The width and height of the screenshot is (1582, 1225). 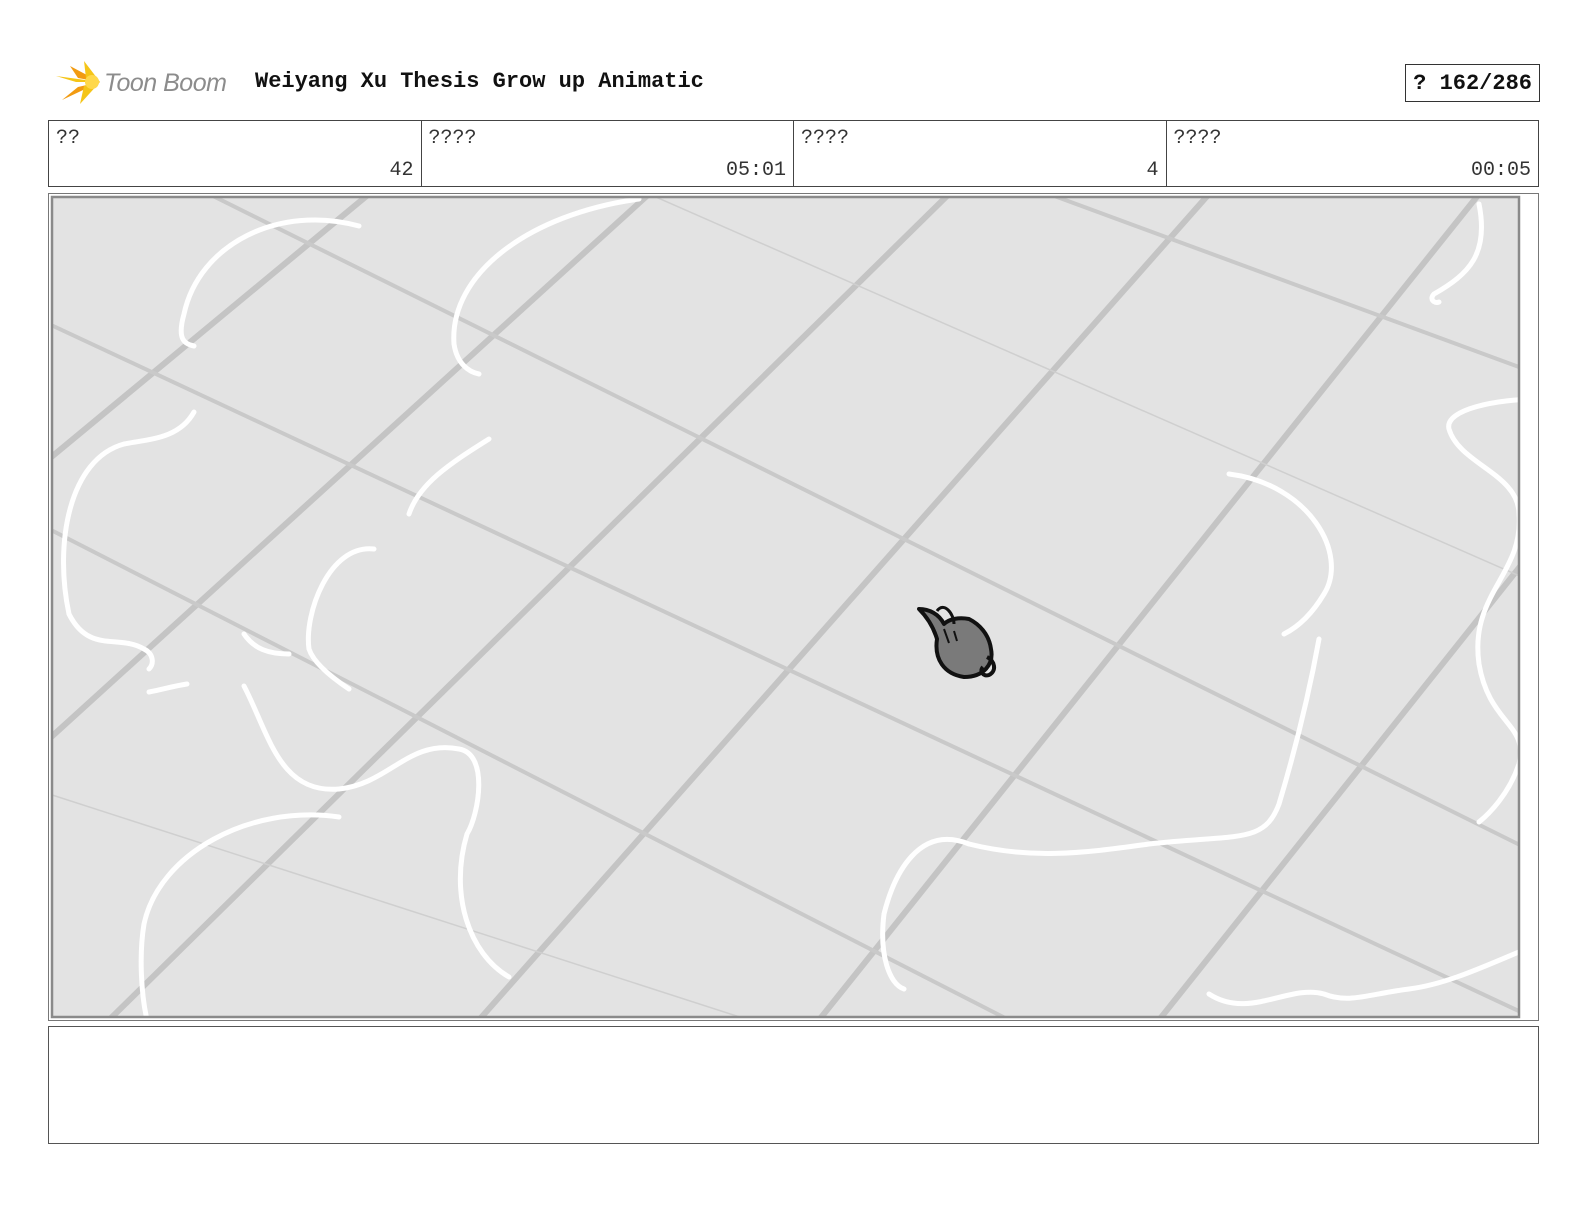 I want to click on toon-boom-logo: Toon Boom, so click(x=138, y=83).